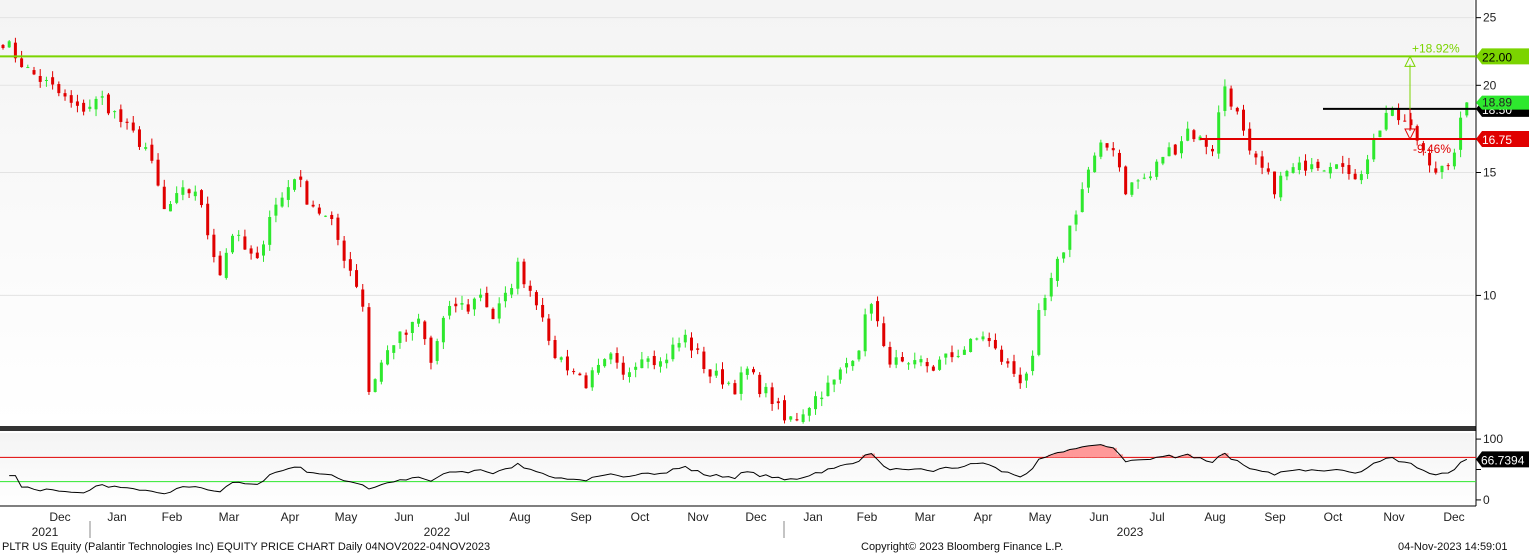 The width and height of the screenshot is (1529, 557). What do you see at coordinates (1490, 85) in the screenshot?
I see `y-tick-label: 20` at bounding box center [1490, 85].